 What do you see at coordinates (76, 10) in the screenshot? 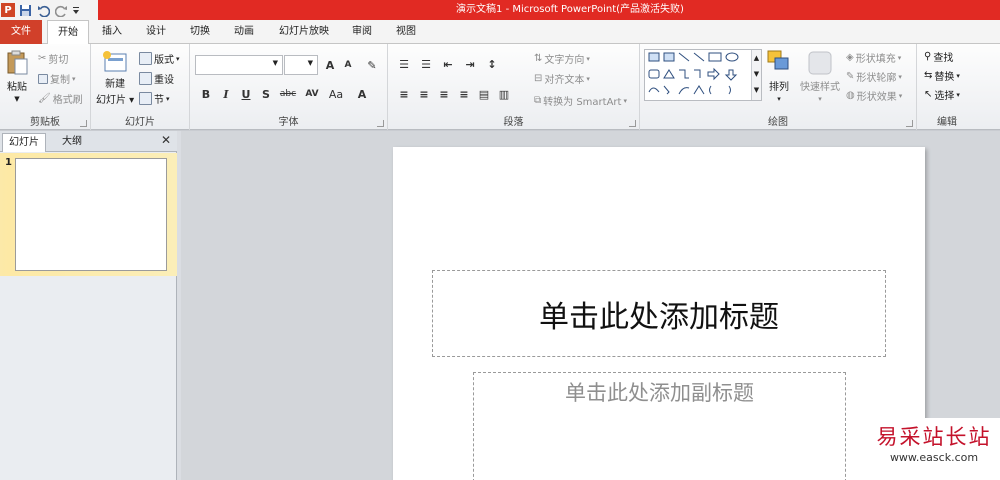
I see `customize-qat-icon` at bounding box center [76, 10].